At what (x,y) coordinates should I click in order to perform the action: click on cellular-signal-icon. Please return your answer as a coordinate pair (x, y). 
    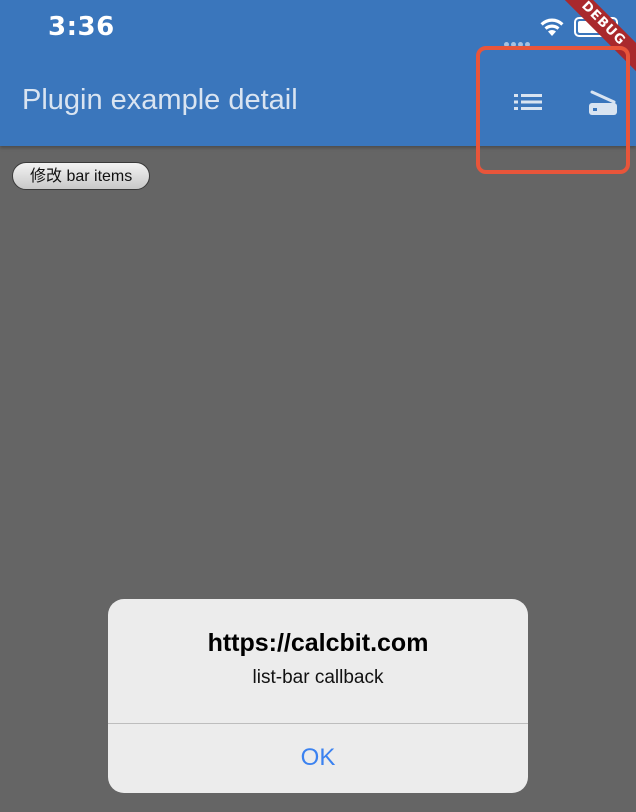
    Looking at the image, I should click on (519, 39).